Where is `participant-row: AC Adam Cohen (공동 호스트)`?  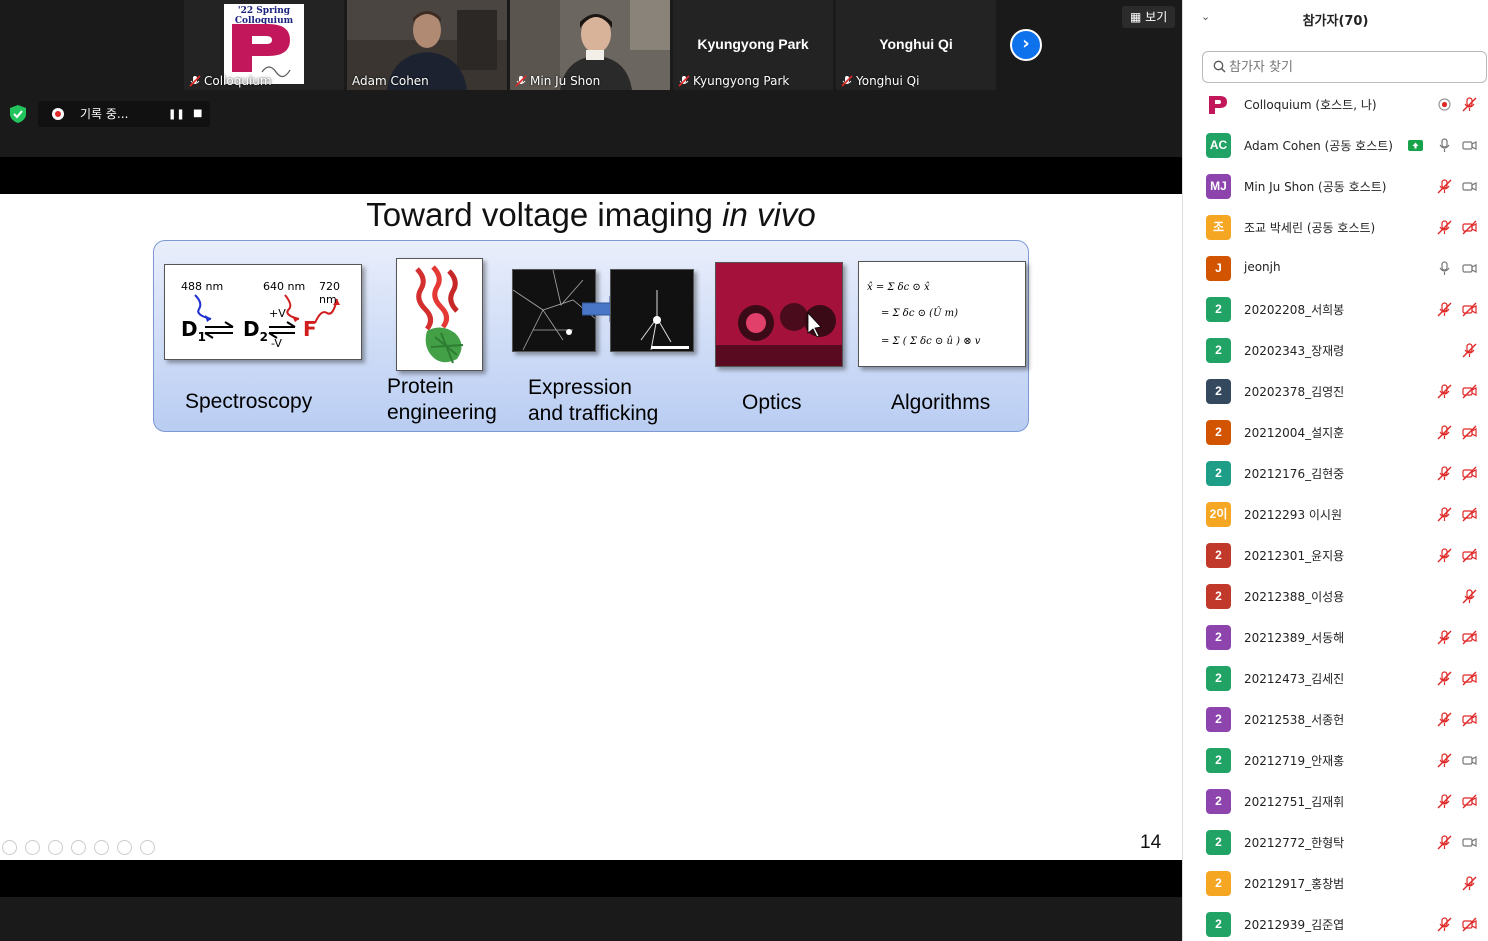 participant-row: AC Adam Cohen (공동 호스트) is located at coordinates (1335, 145).